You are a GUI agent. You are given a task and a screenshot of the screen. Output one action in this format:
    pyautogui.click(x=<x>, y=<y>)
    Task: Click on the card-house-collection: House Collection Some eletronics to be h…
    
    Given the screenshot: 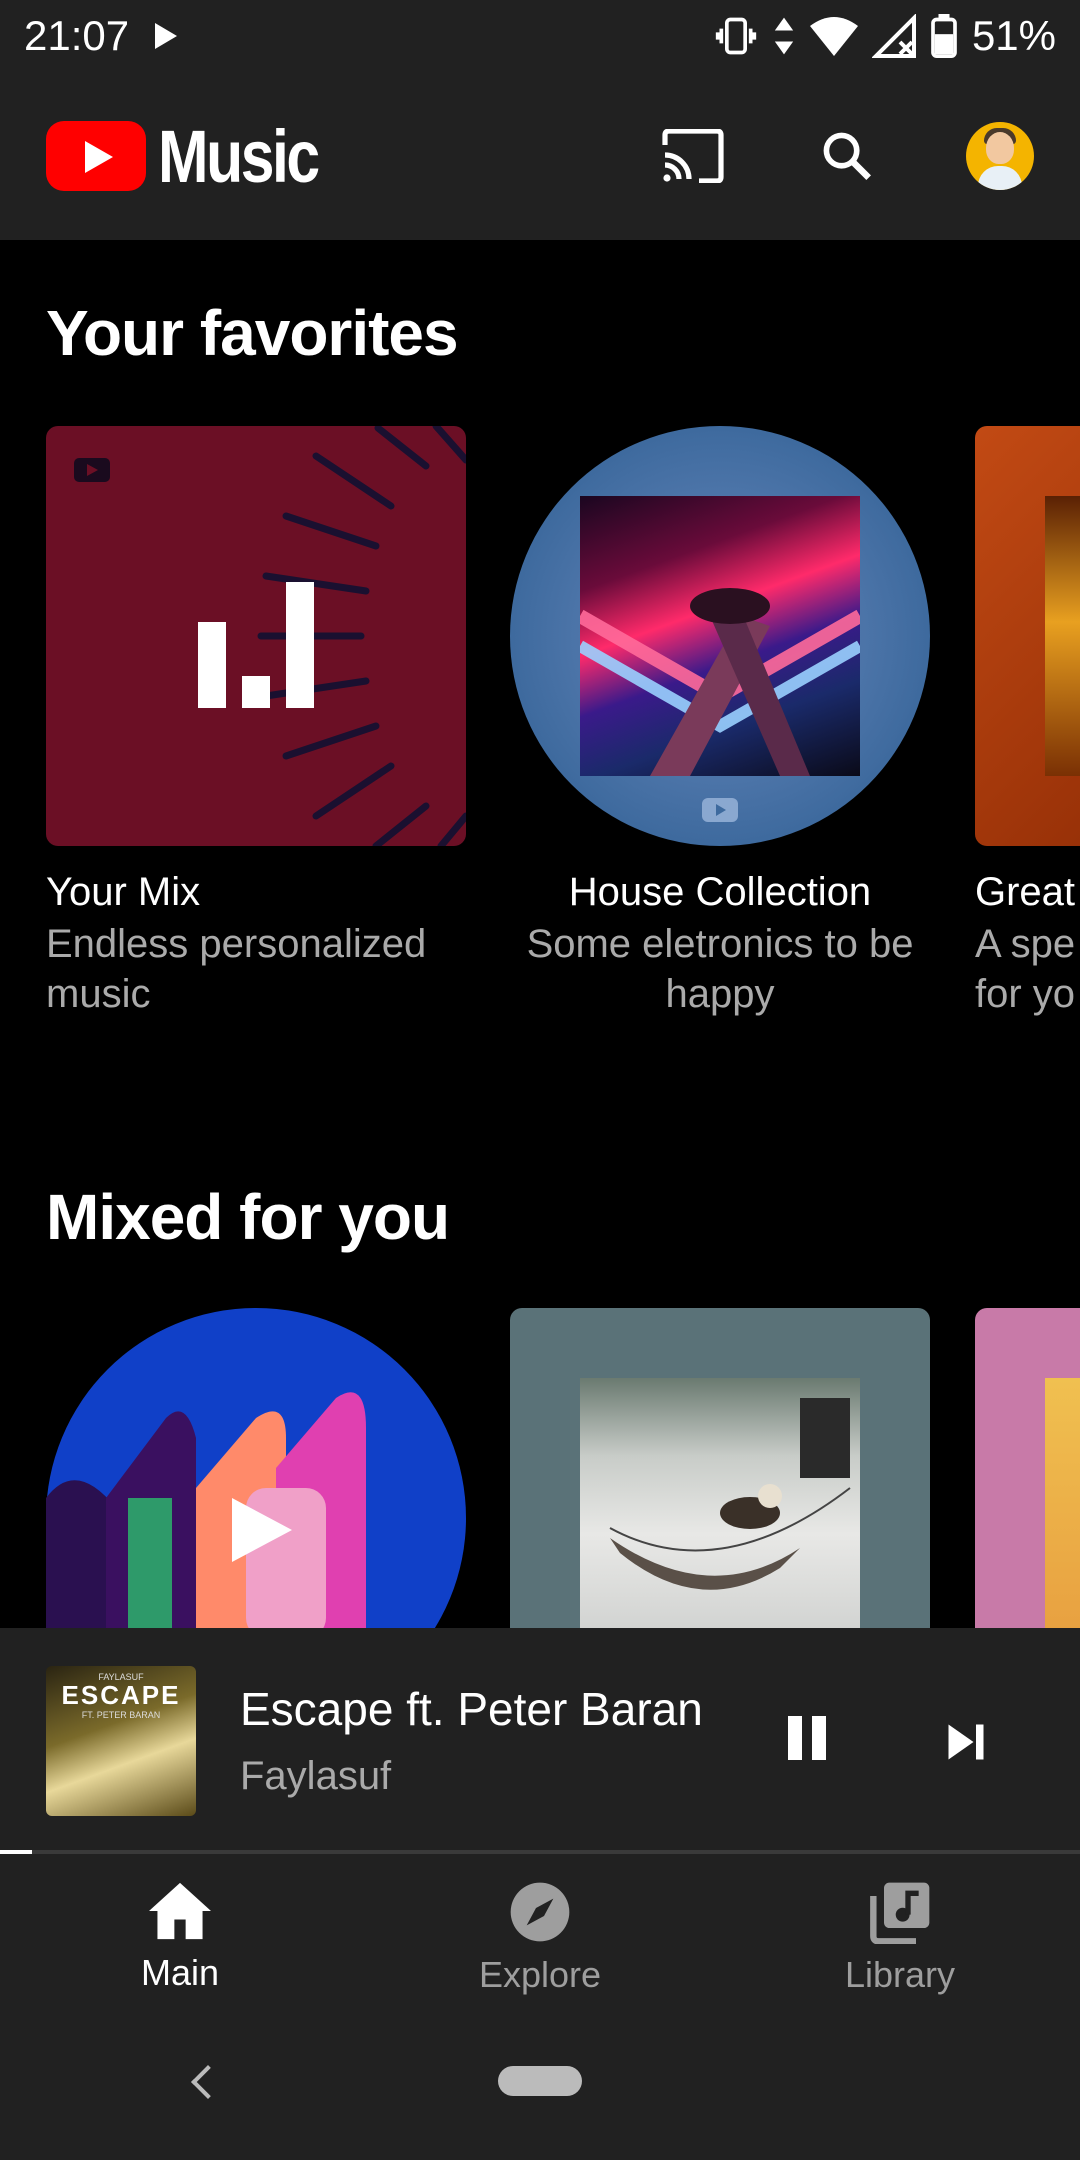 What is the action you would take?
    pyautogui.click(x=720, y=722)
    